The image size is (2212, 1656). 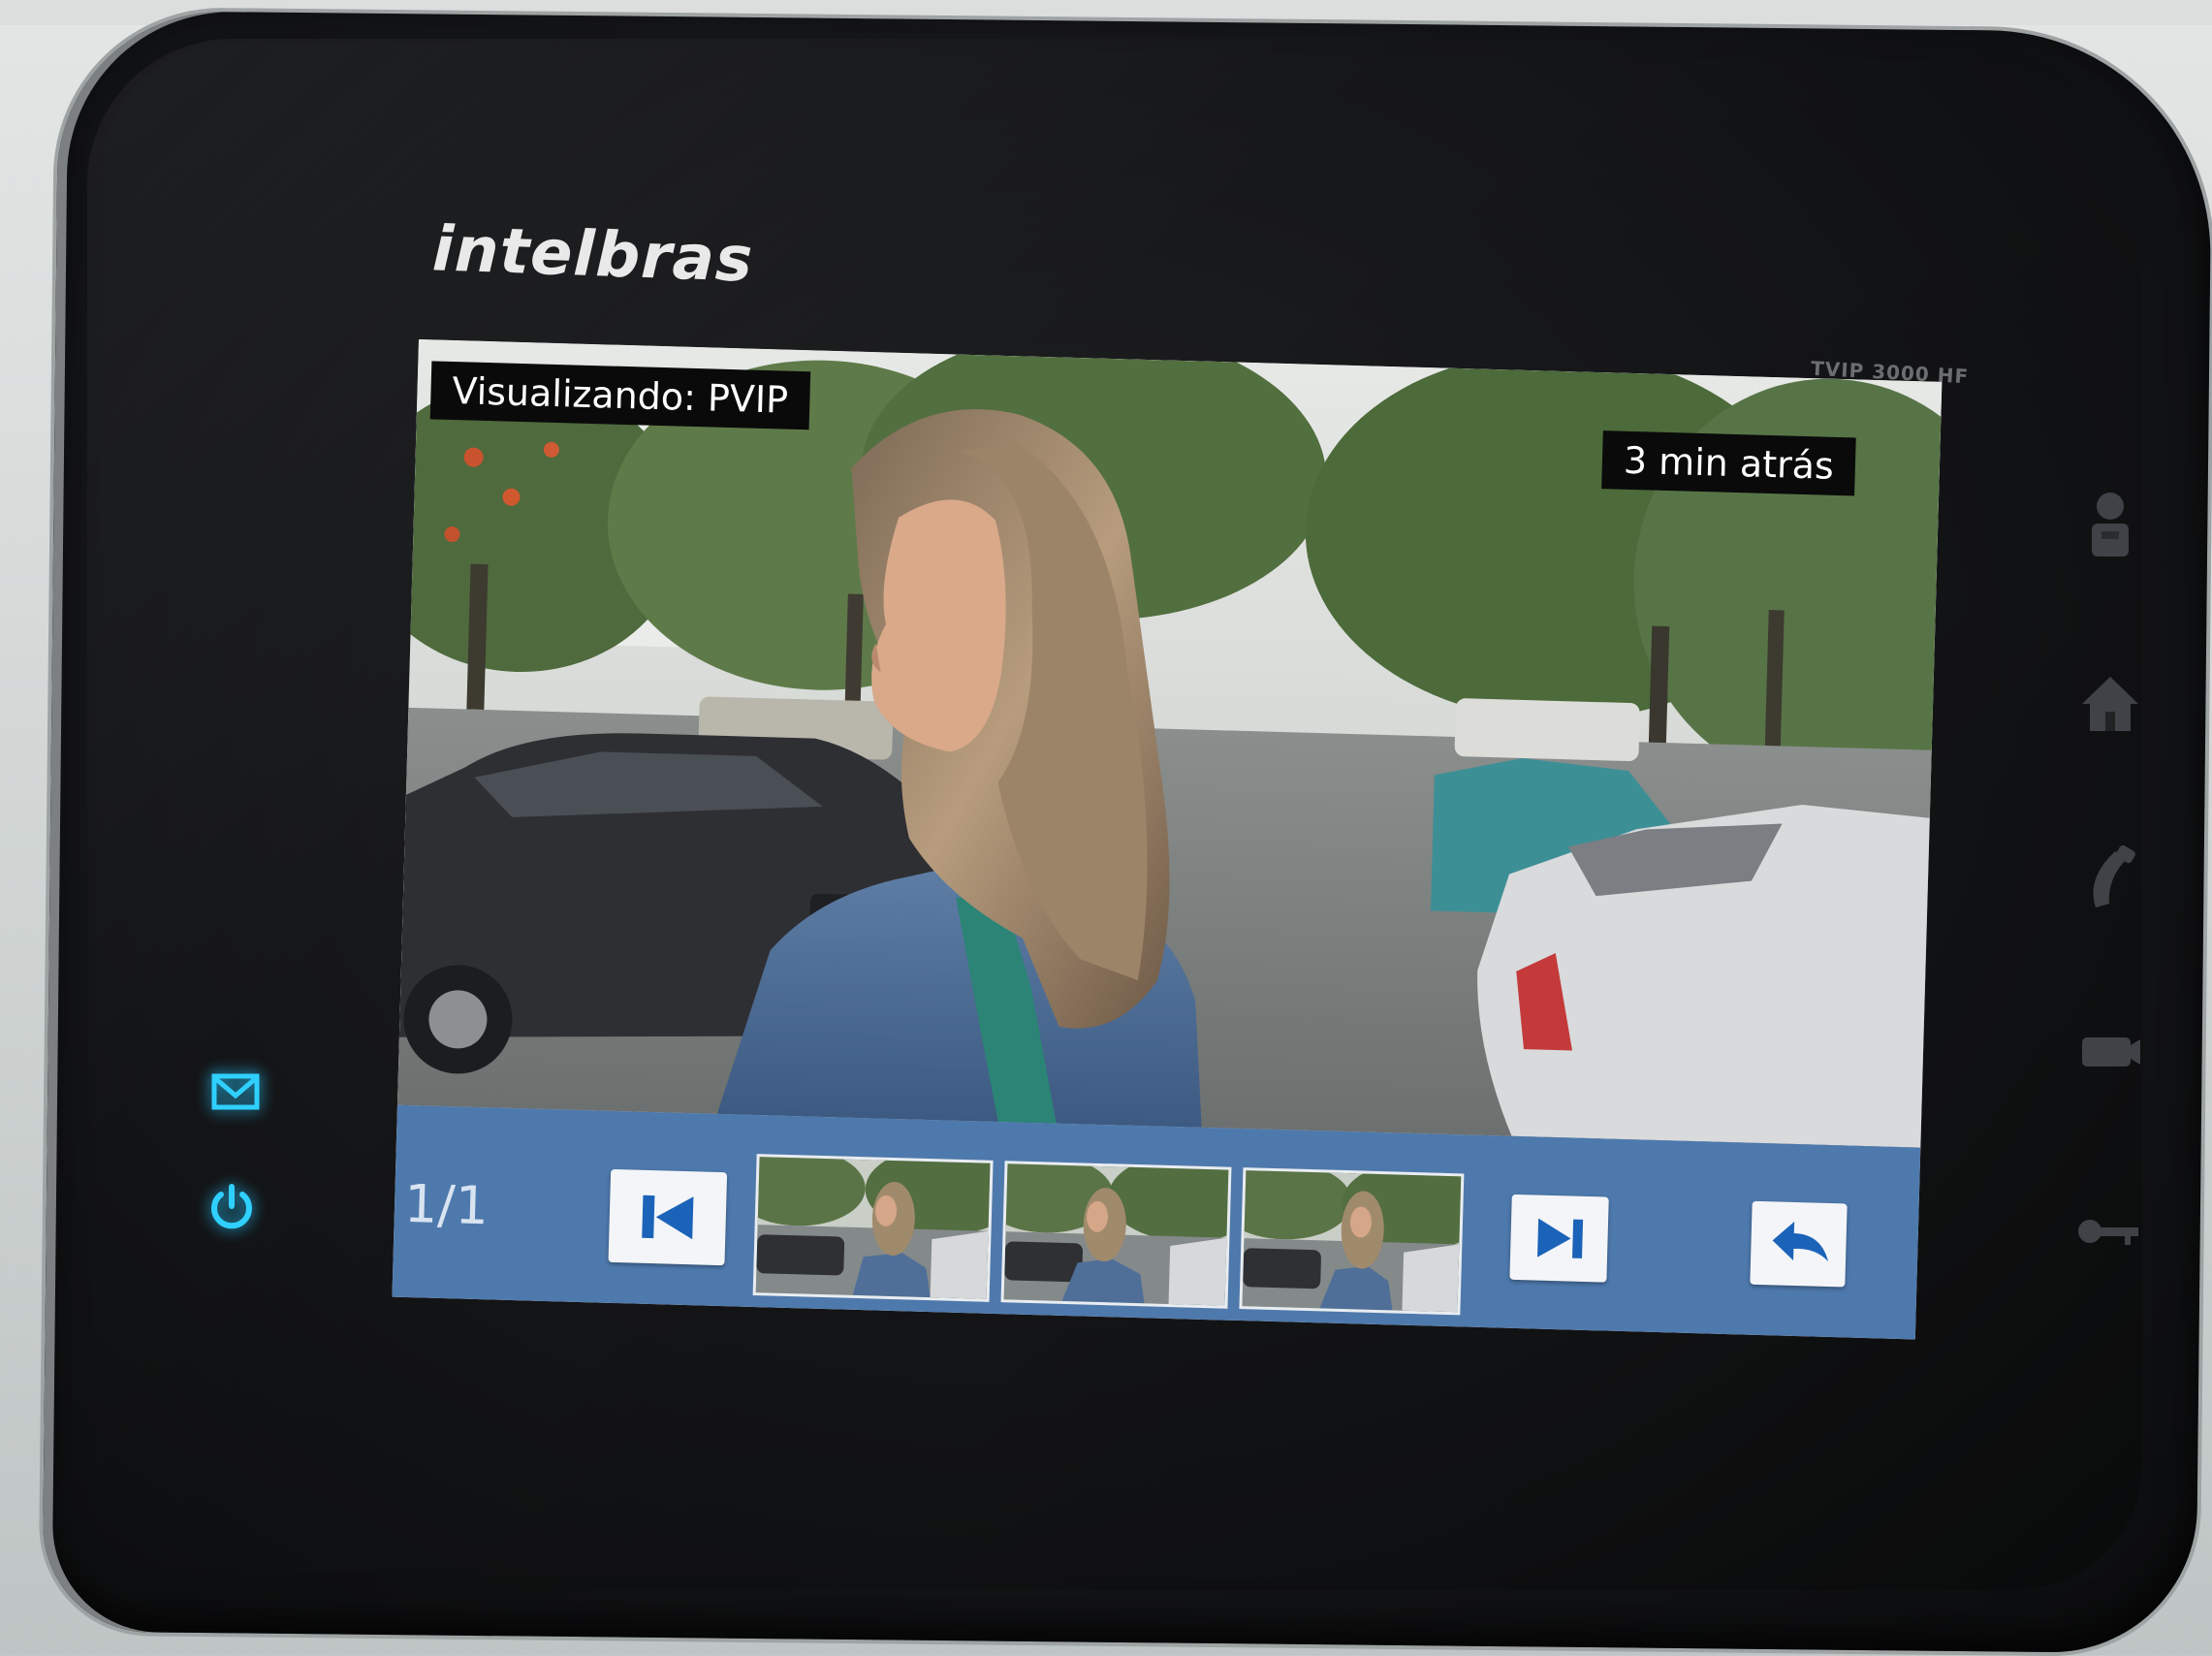 What do you see at coordinates (1800, 1241) in the screenshot?
I see `undo-arrow-icon` at bounding box center [1800, 1241].